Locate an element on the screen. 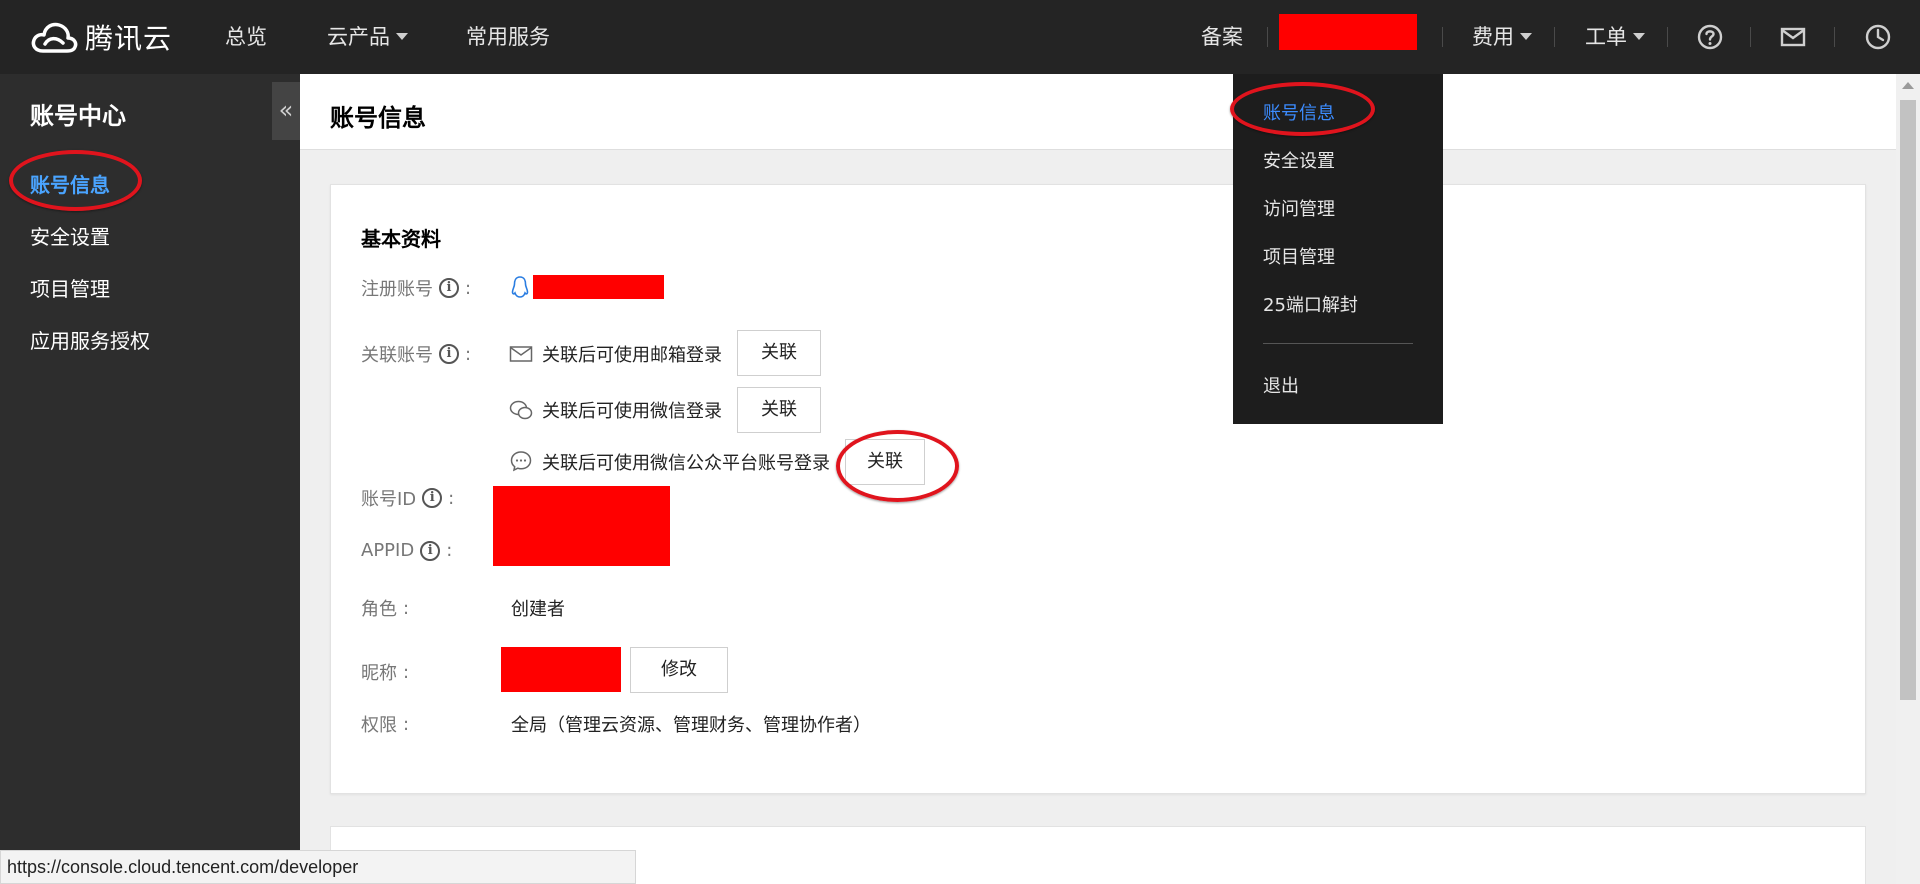 The image size is (1920, 884). registered-account-label: 注册账号 i : is located at coordinates (416, 288).